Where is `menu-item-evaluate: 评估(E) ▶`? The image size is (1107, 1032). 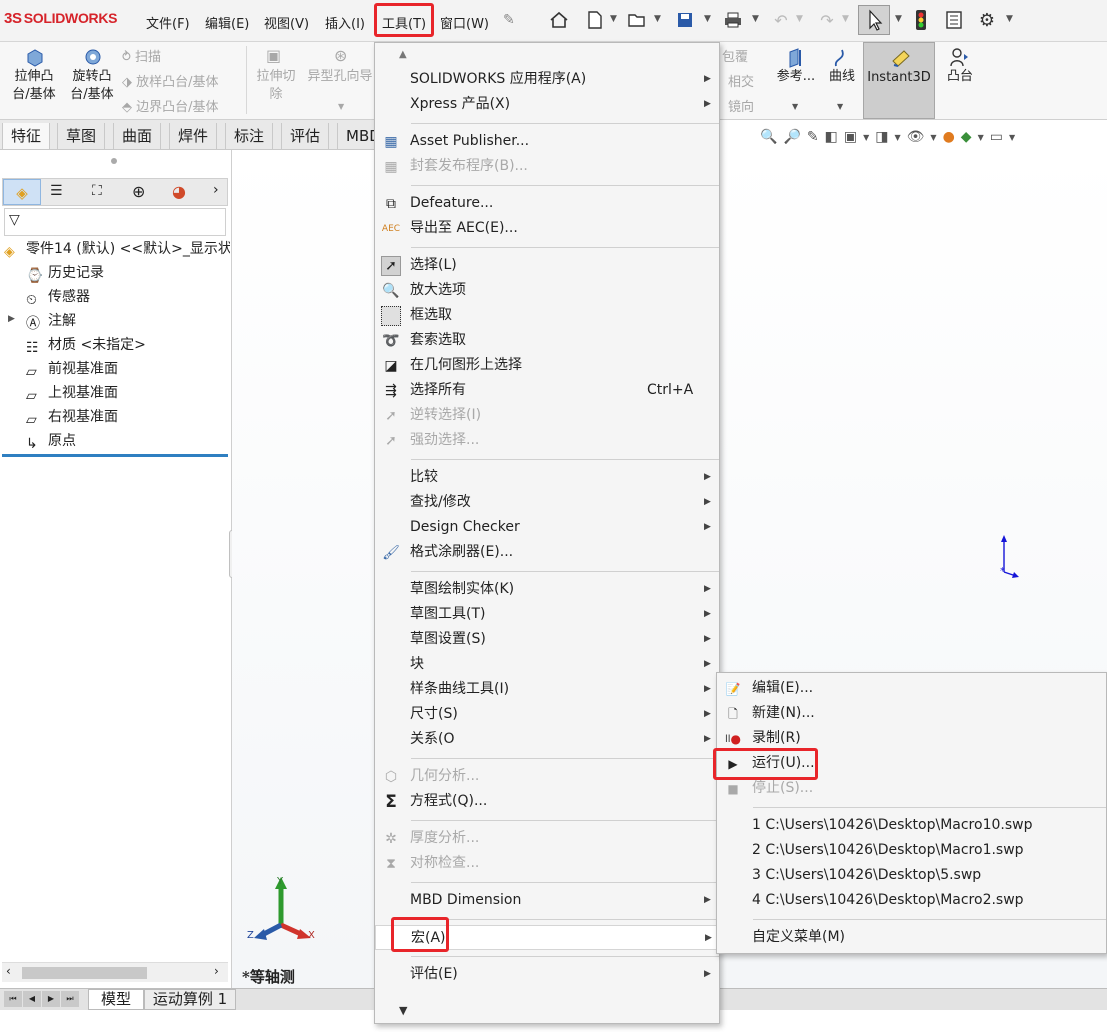 menu-item-evaluate: 评估(E) ▶ is located at coordinates (547, 974).